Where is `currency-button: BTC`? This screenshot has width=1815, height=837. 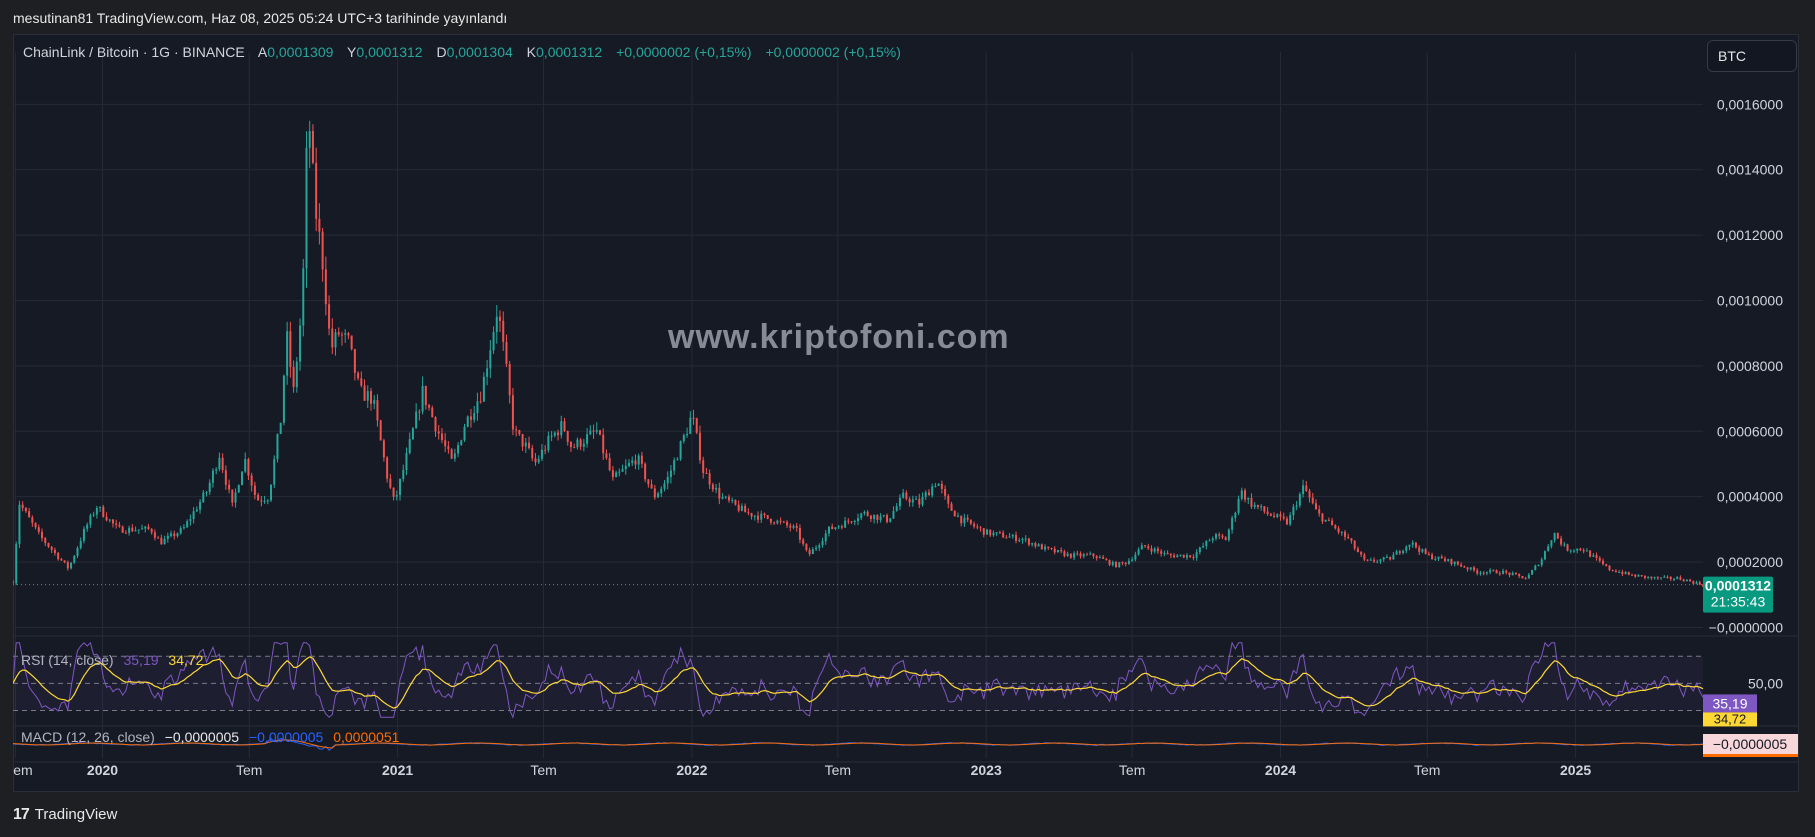 currency-button: BTC is located at coordinates (1752, 56).